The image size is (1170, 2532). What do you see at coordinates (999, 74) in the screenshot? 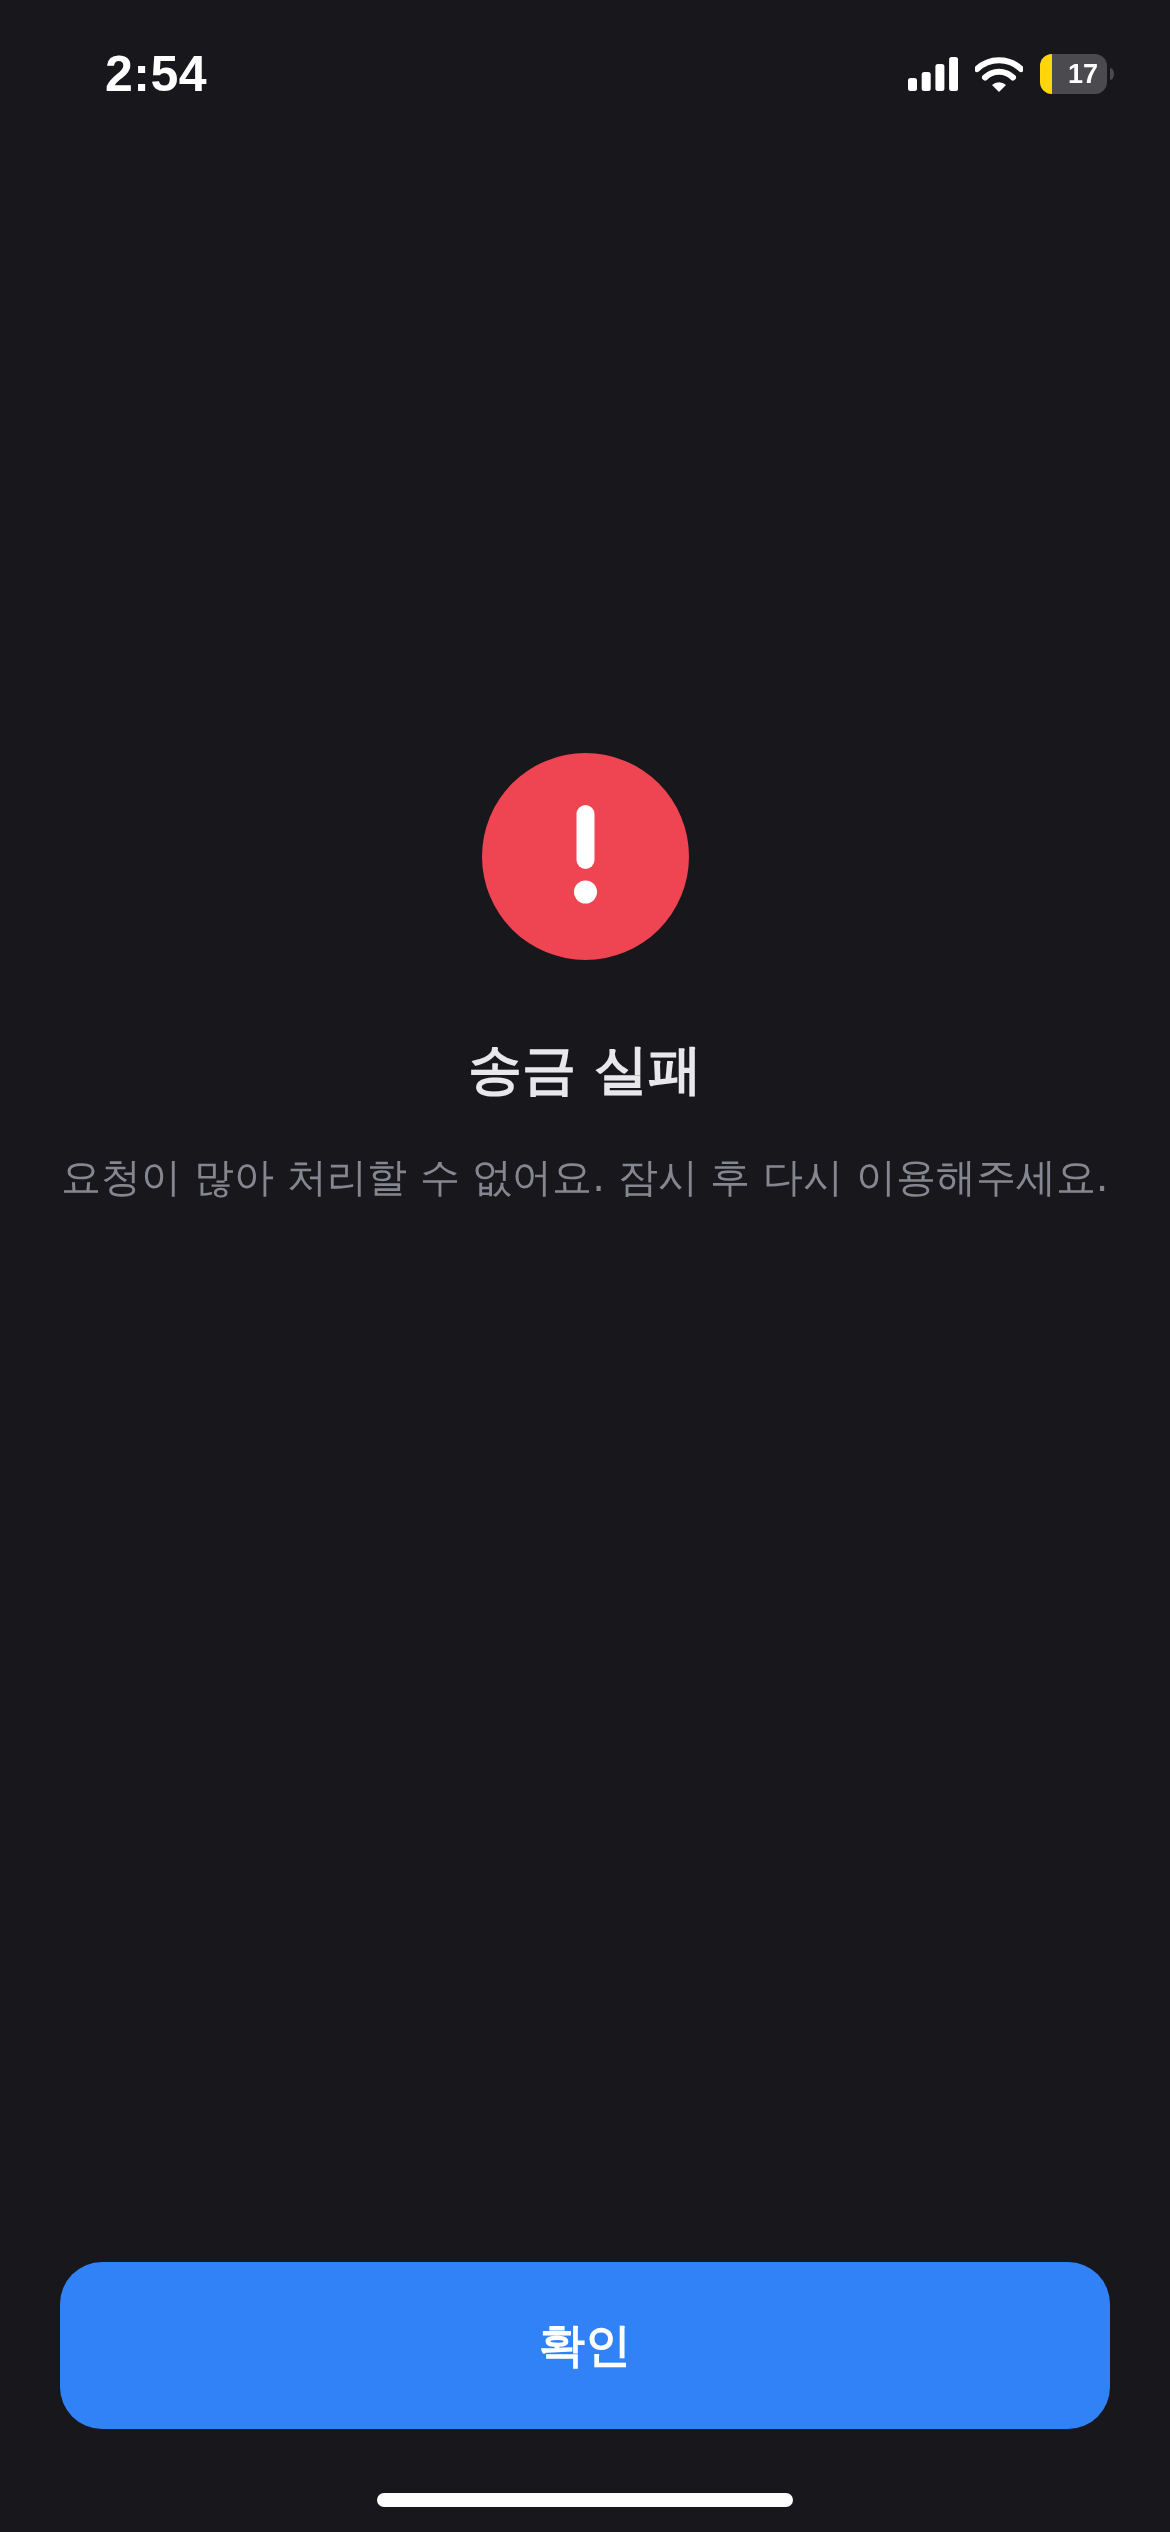
I see `wifi-icon` at bounding box center [999, 74].